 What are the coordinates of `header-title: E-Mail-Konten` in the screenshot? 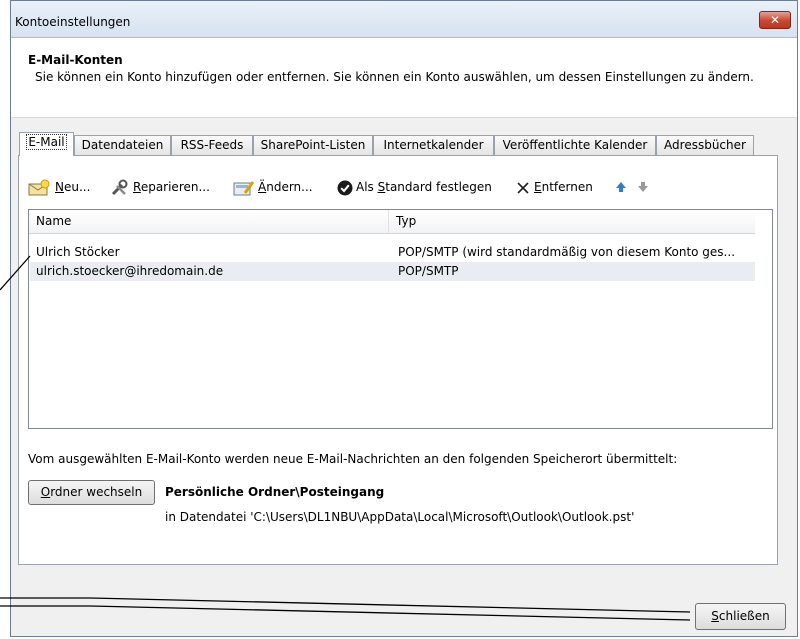 It's located at (75, 60).